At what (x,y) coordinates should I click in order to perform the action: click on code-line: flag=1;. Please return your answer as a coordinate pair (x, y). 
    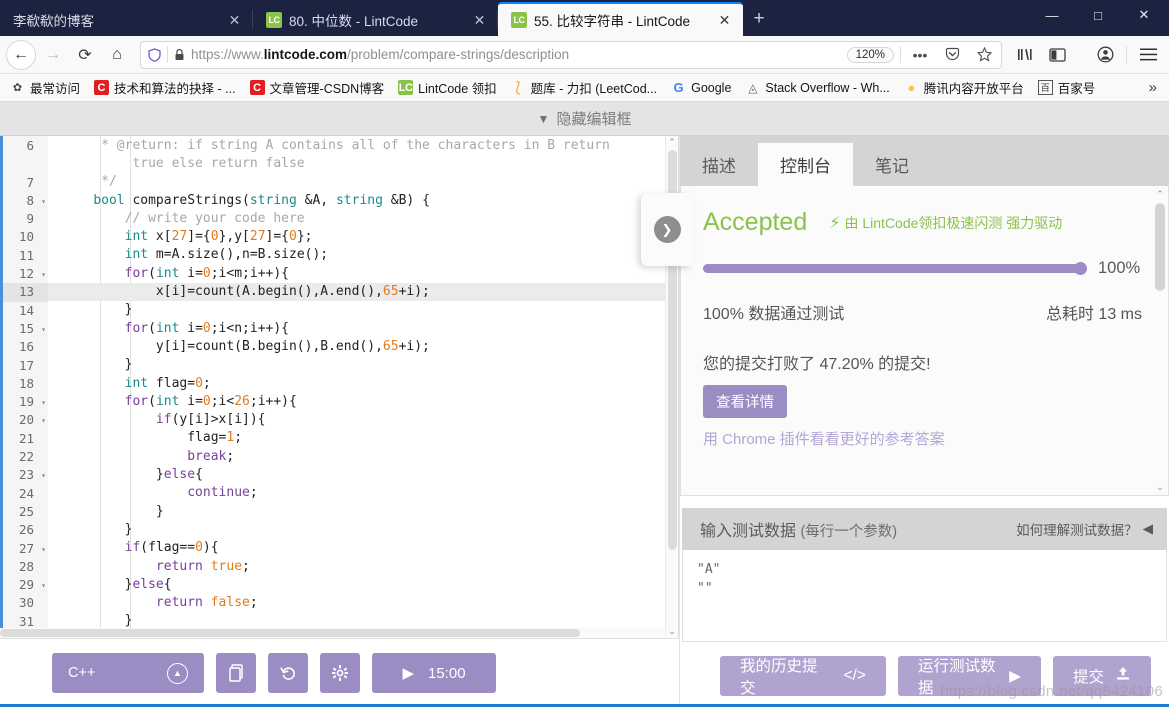
    Looking at the image, I should click on (363, 438).